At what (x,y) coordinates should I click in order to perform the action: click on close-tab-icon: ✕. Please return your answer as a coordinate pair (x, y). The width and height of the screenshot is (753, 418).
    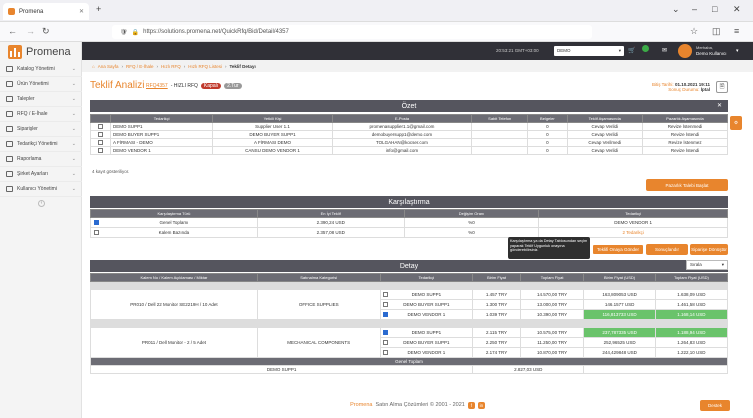
    Looking at the image, I should click on (81, 11).